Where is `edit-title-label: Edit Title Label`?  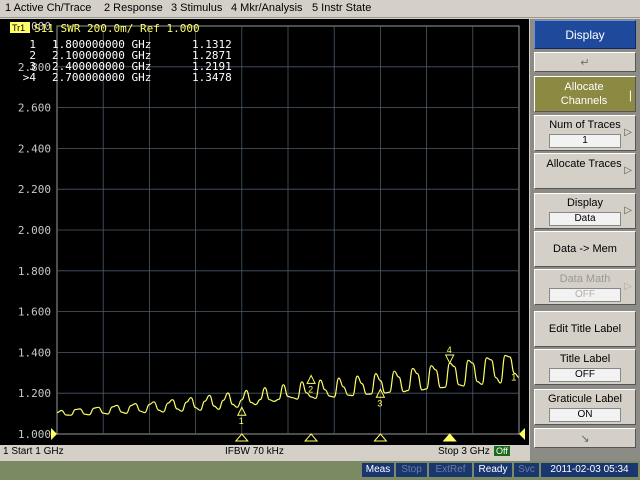
edit-title-label: Edit Title Label is located at coordinates (585, 329).